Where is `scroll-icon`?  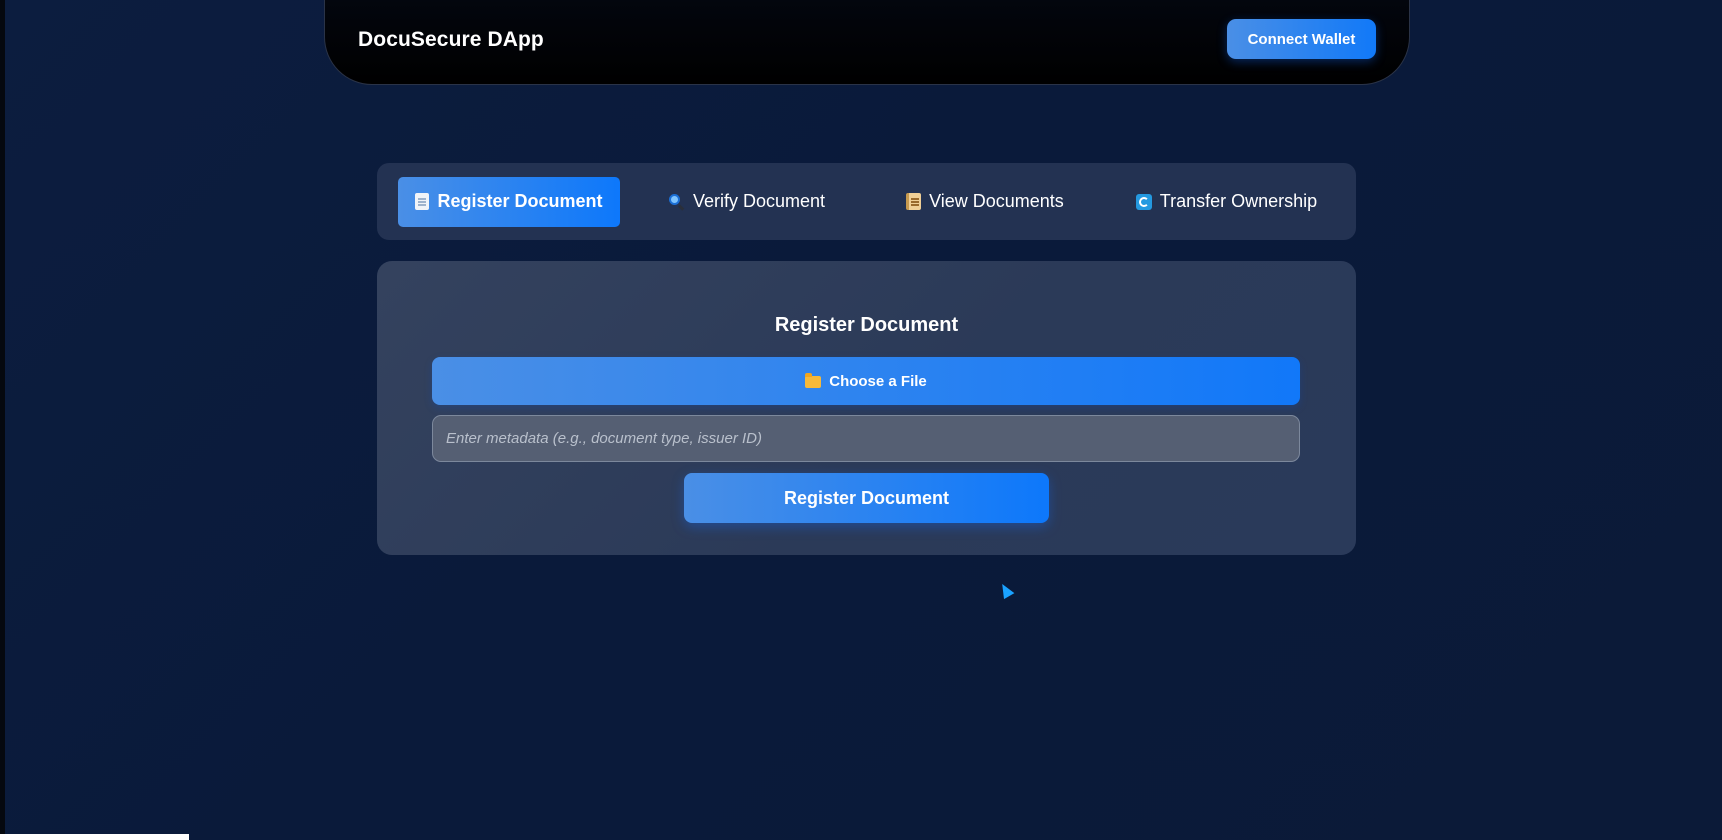 scroll-icon is located at coordinates (914, 201).